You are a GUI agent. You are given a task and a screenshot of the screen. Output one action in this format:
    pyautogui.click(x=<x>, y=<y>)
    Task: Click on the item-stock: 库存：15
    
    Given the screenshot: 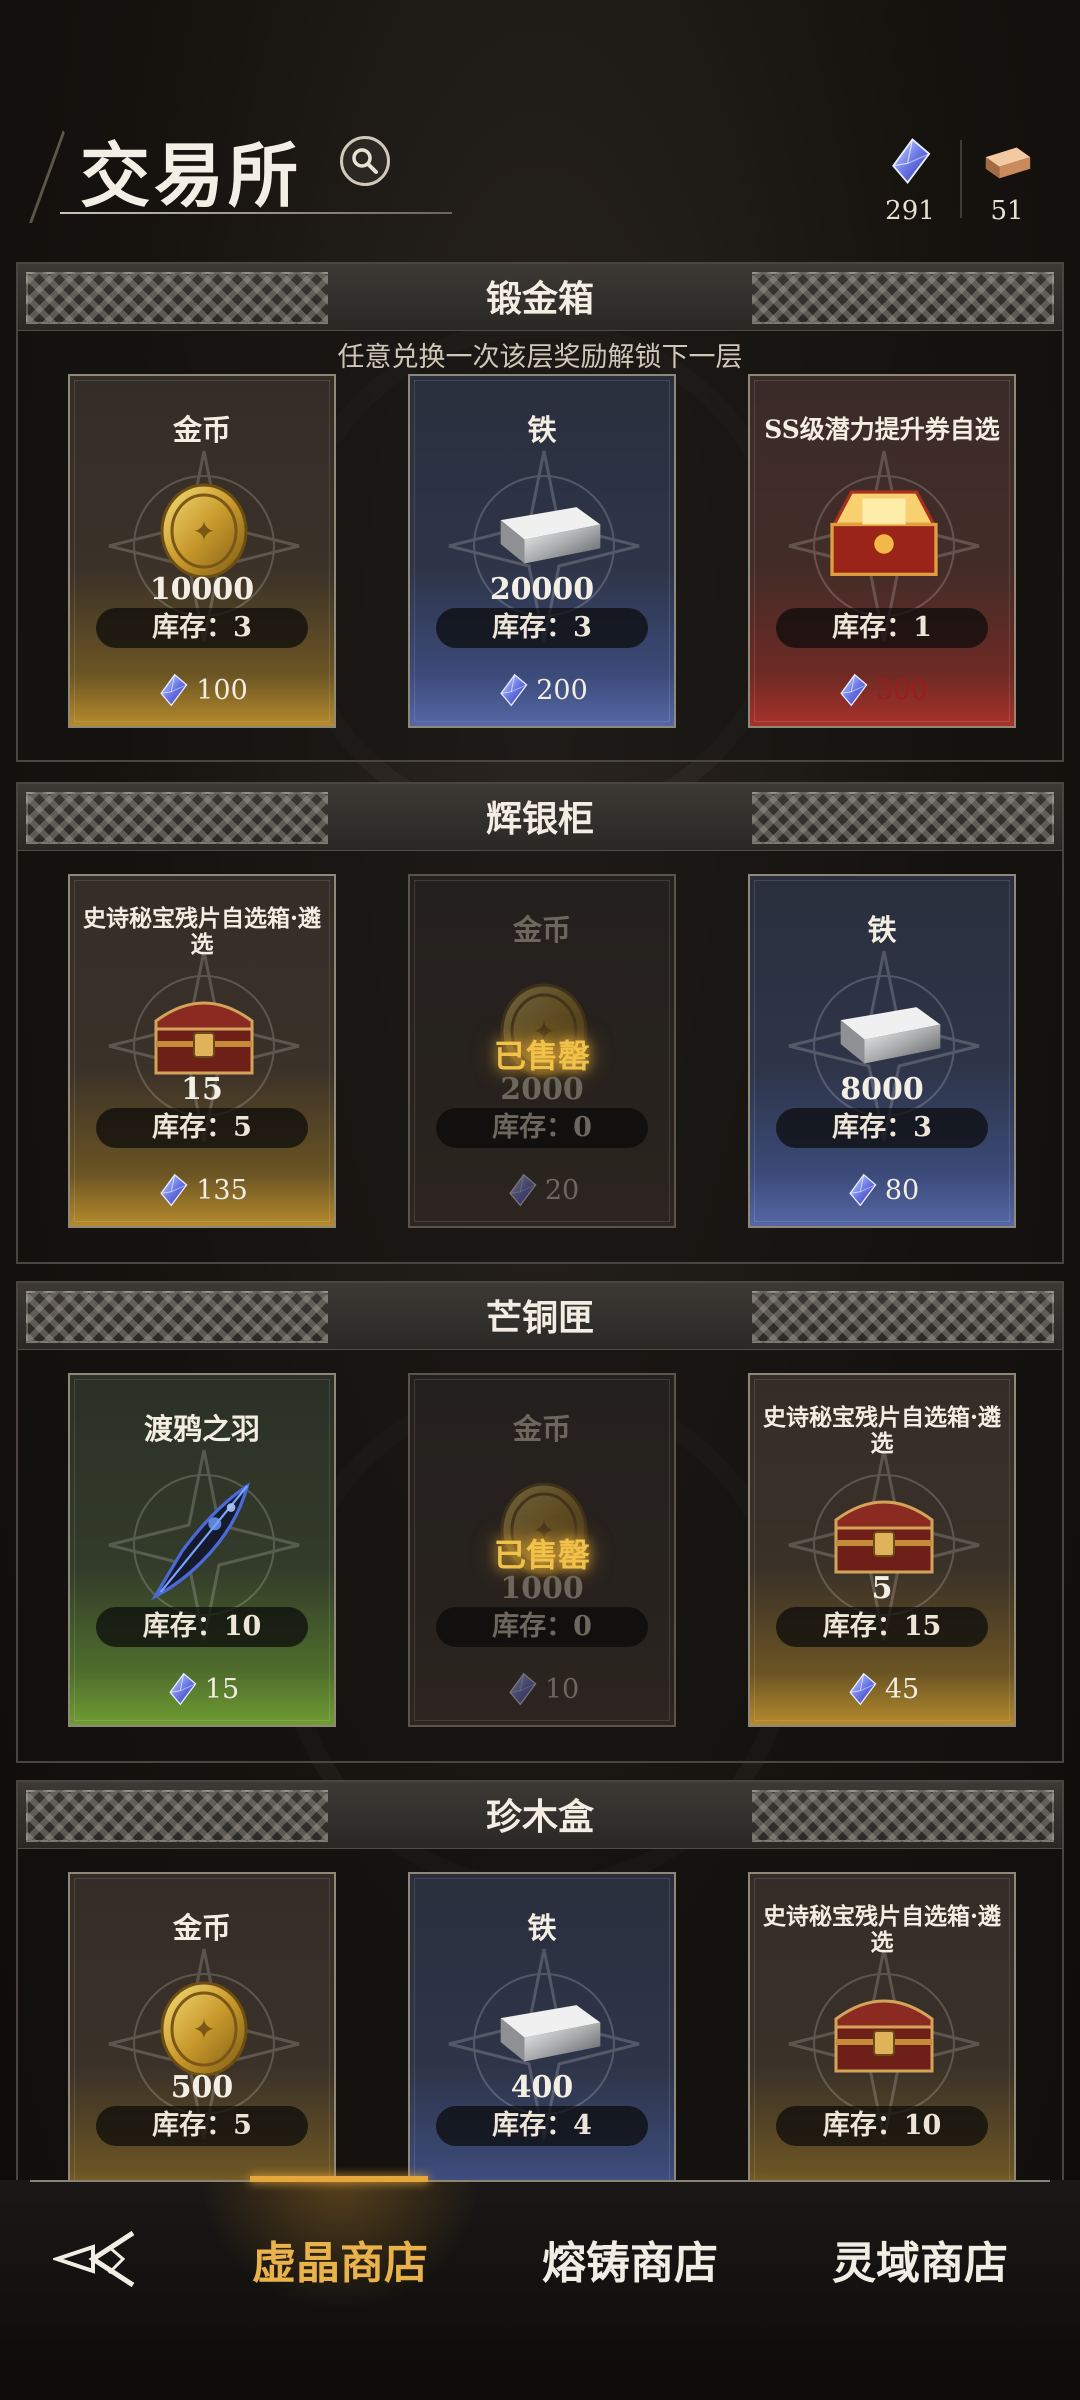 What is the action you would take?
    pyautogui.click(x=882, y=1627)
    